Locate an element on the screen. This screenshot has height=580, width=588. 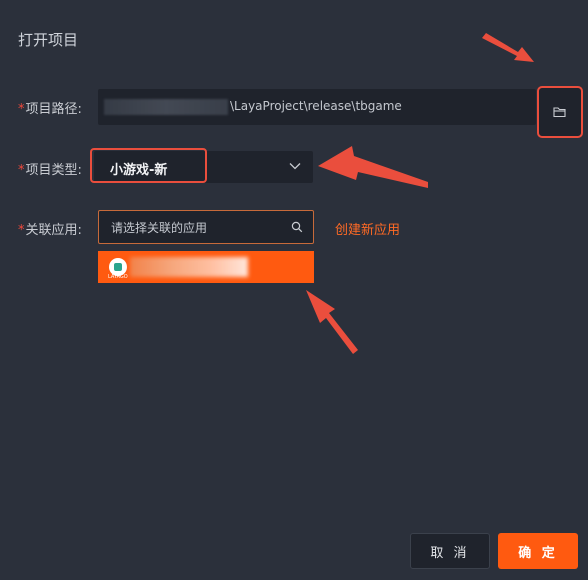
project-type-select: 小游戏-新 is located at coordinates (203, 167).